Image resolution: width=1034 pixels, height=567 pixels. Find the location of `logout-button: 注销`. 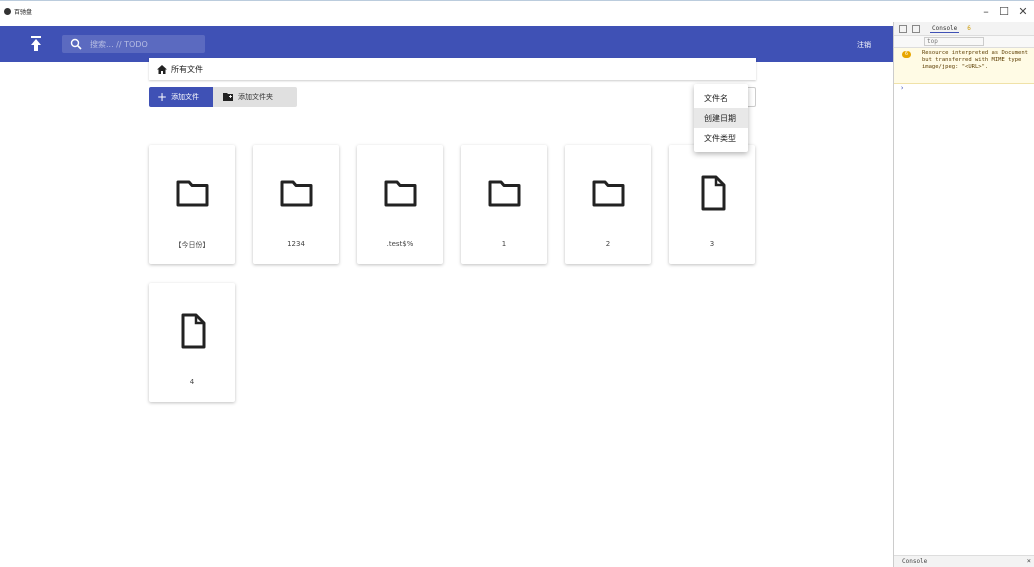

logout-button: 注销 is located at coordinates (864, 45).